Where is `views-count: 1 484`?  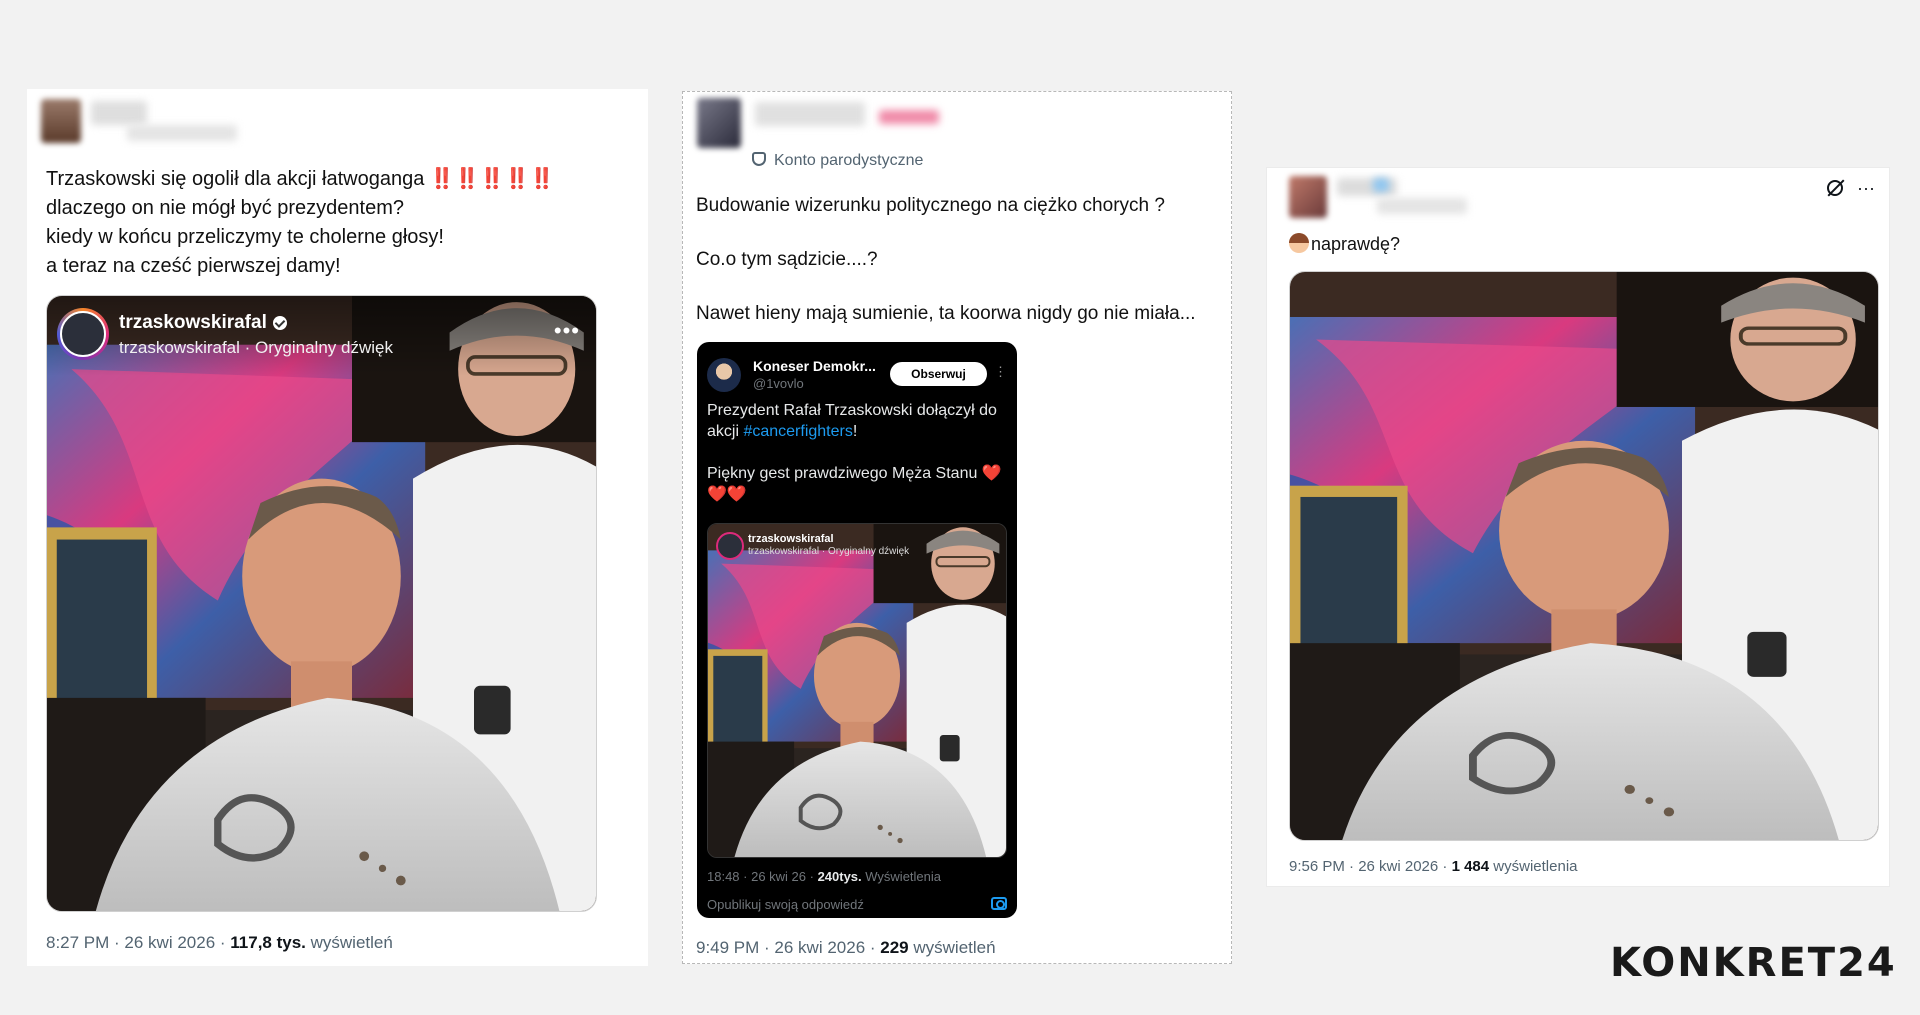
views-count: 1 484 is located at coordinates (1470, 866).